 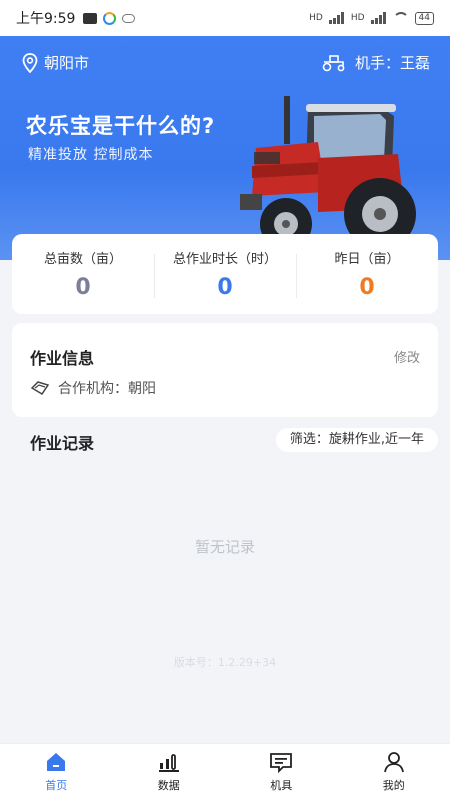 What do you see at coordinates (30, 62) in the screenshot?
I see `location-pin-icon` at bounding box center [30, 62].